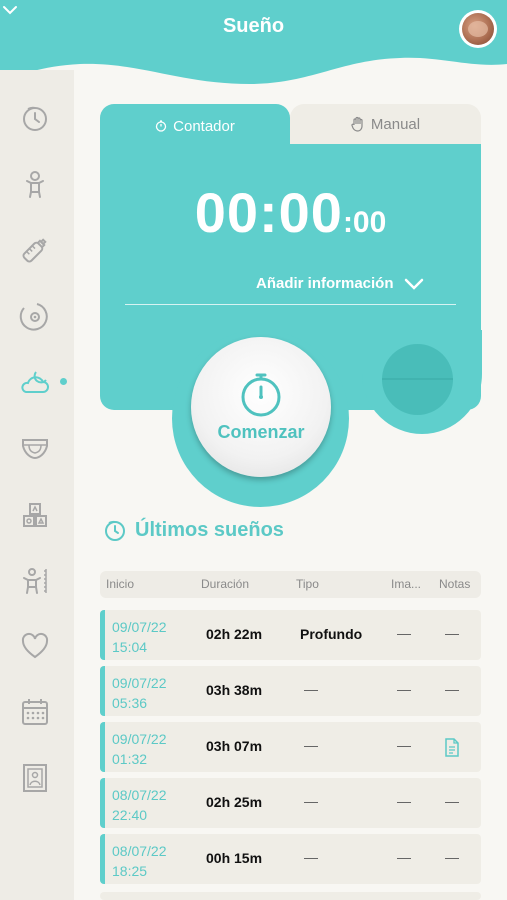 This screenshot has height=900, width=507. Describe the element at coordinates (417, 379) in the screenshot. I see `pause-button` at that location.